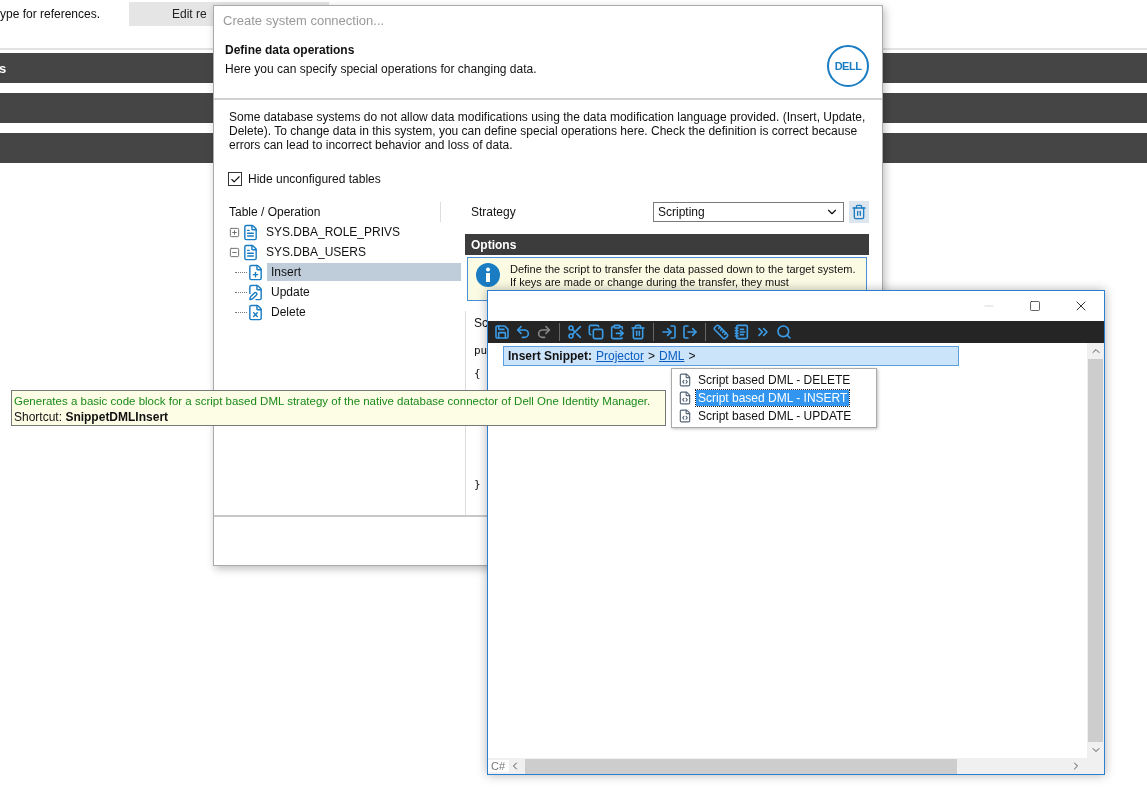  What do you see at coordinates (381, 68) in the screenshot?
I see `page-subtitle: Here you can specify special operations for changing data.` at bounding box center [381, 68].